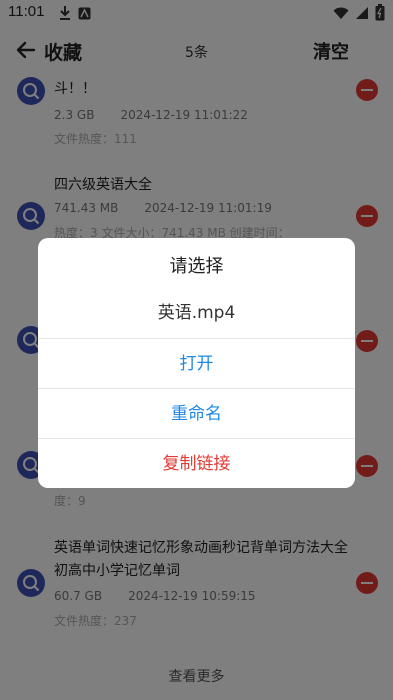 This screenshot has width=393, height=700. I want to click on rename-button: 重命名, so click(196, 413).